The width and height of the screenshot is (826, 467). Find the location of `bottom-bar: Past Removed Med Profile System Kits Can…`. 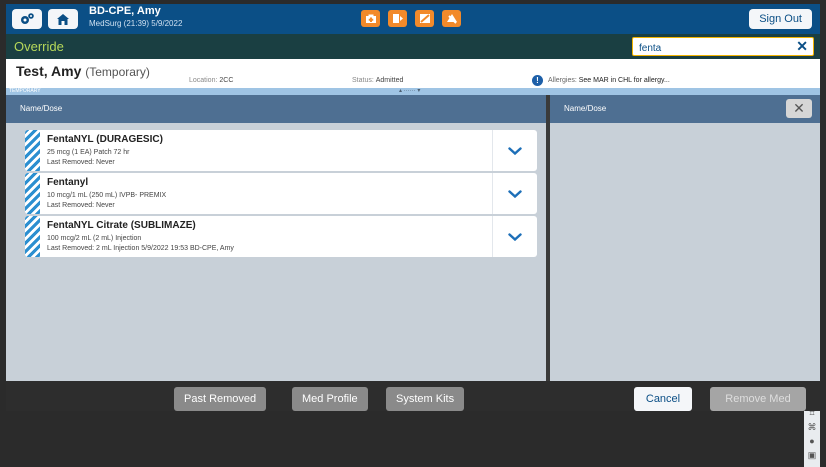

bottom-bar: Past Removed Med Profile System Kits Can… is located at coordinates (413, 396).